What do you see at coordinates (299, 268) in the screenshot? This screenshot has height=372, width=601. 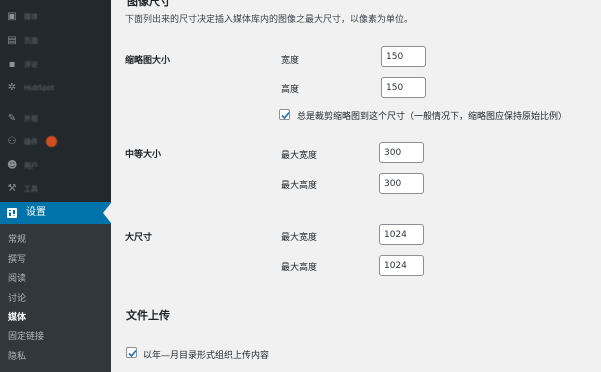 I see `large-max-height-label: 最大高度` at bounding box center [299, 268].